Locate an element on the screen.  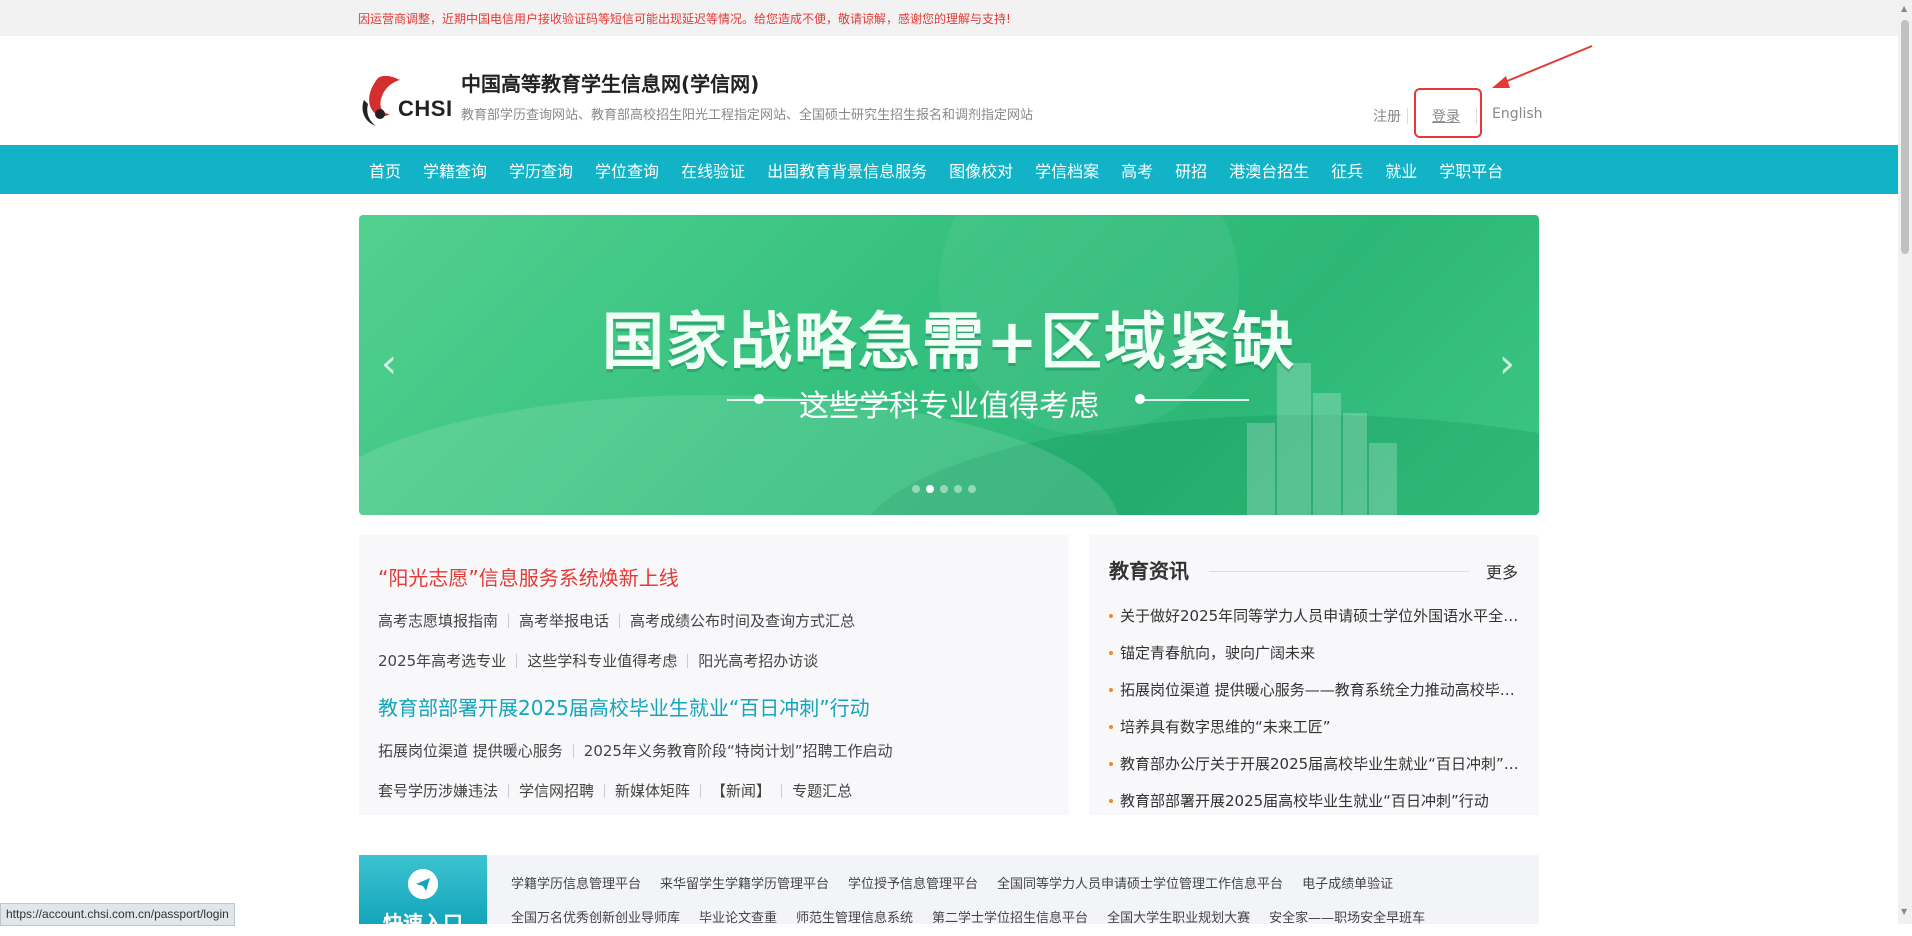
nav-item: 征兵 is located at coordinates (1347, 170).